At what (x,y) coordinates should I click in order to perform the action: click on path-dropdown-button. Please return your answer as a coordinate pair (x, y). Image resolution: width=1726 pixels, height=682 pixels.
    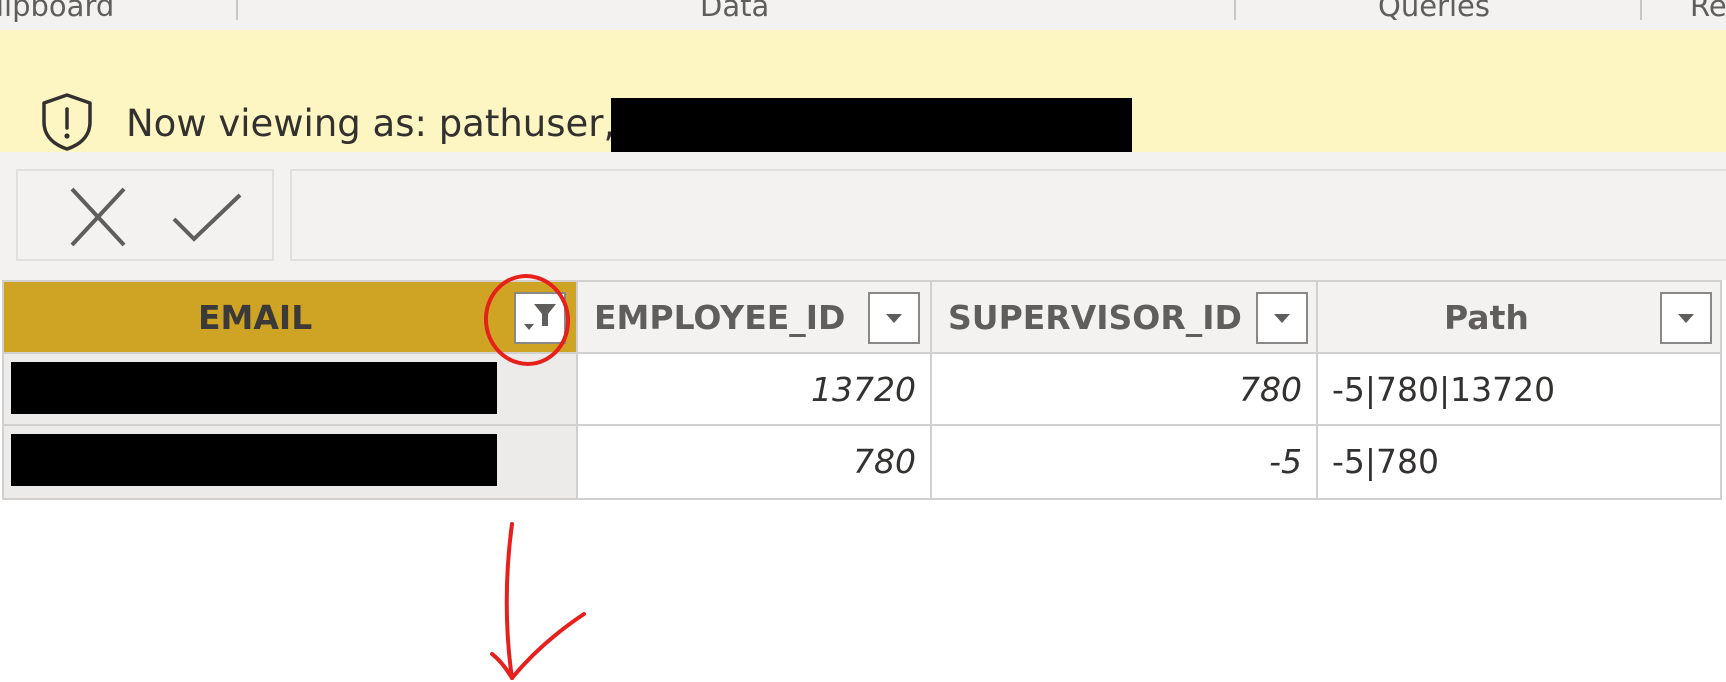
    Looking at the image, I should click on (1686, 318).